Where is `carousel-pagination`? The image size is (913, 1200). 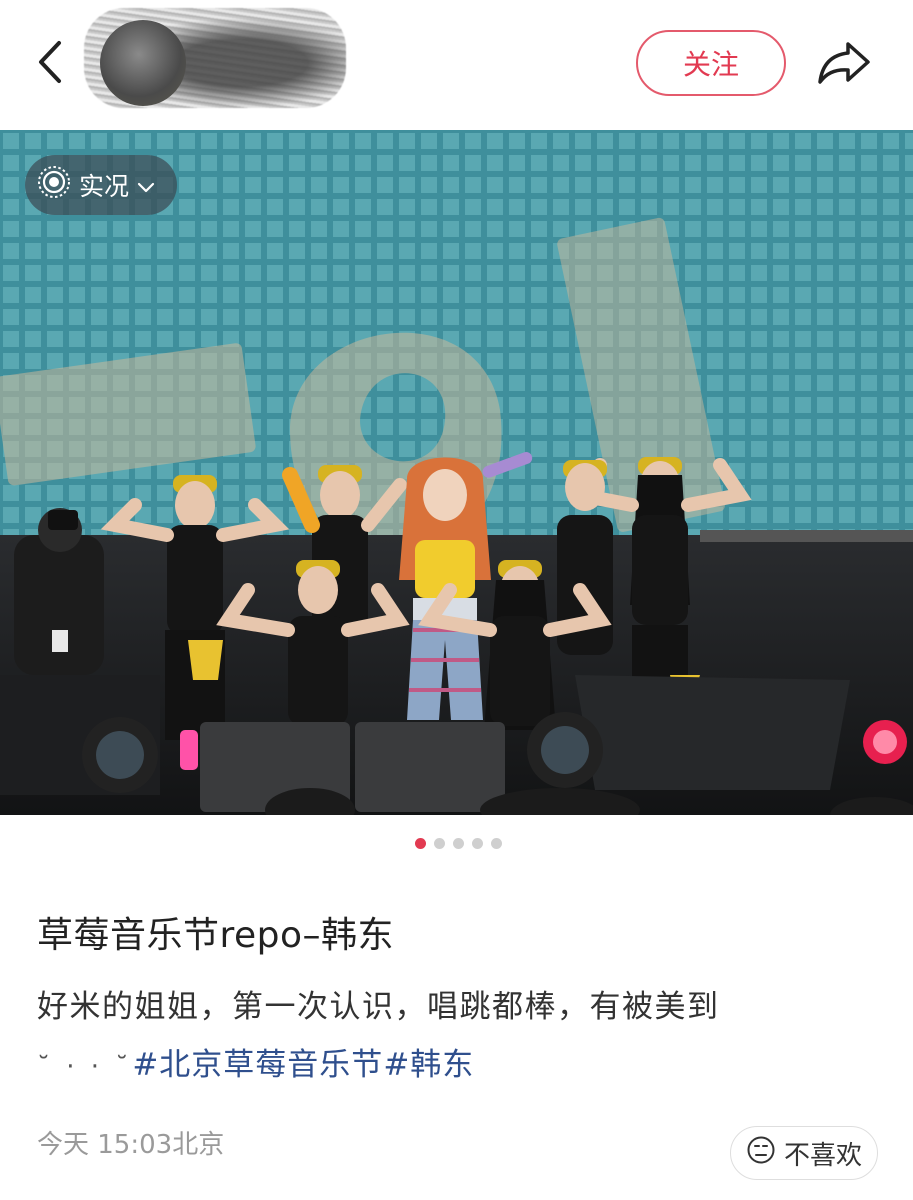
carousel-pagination is located at coordinates (456, 845).